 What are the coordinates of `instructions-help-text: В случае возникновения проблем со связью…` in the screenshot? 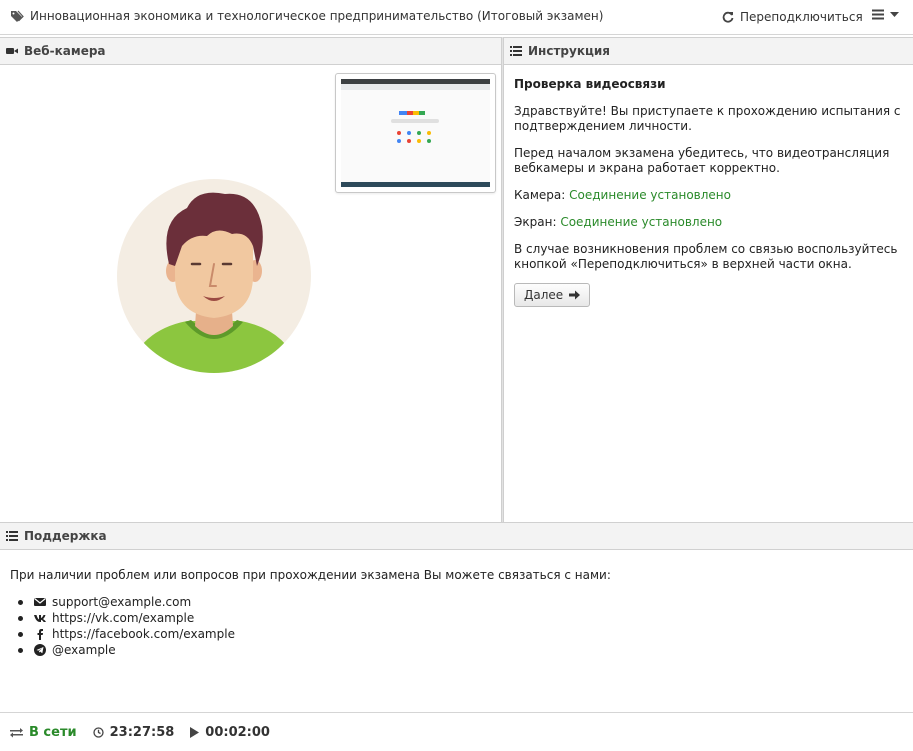 It's located at (706, 256).